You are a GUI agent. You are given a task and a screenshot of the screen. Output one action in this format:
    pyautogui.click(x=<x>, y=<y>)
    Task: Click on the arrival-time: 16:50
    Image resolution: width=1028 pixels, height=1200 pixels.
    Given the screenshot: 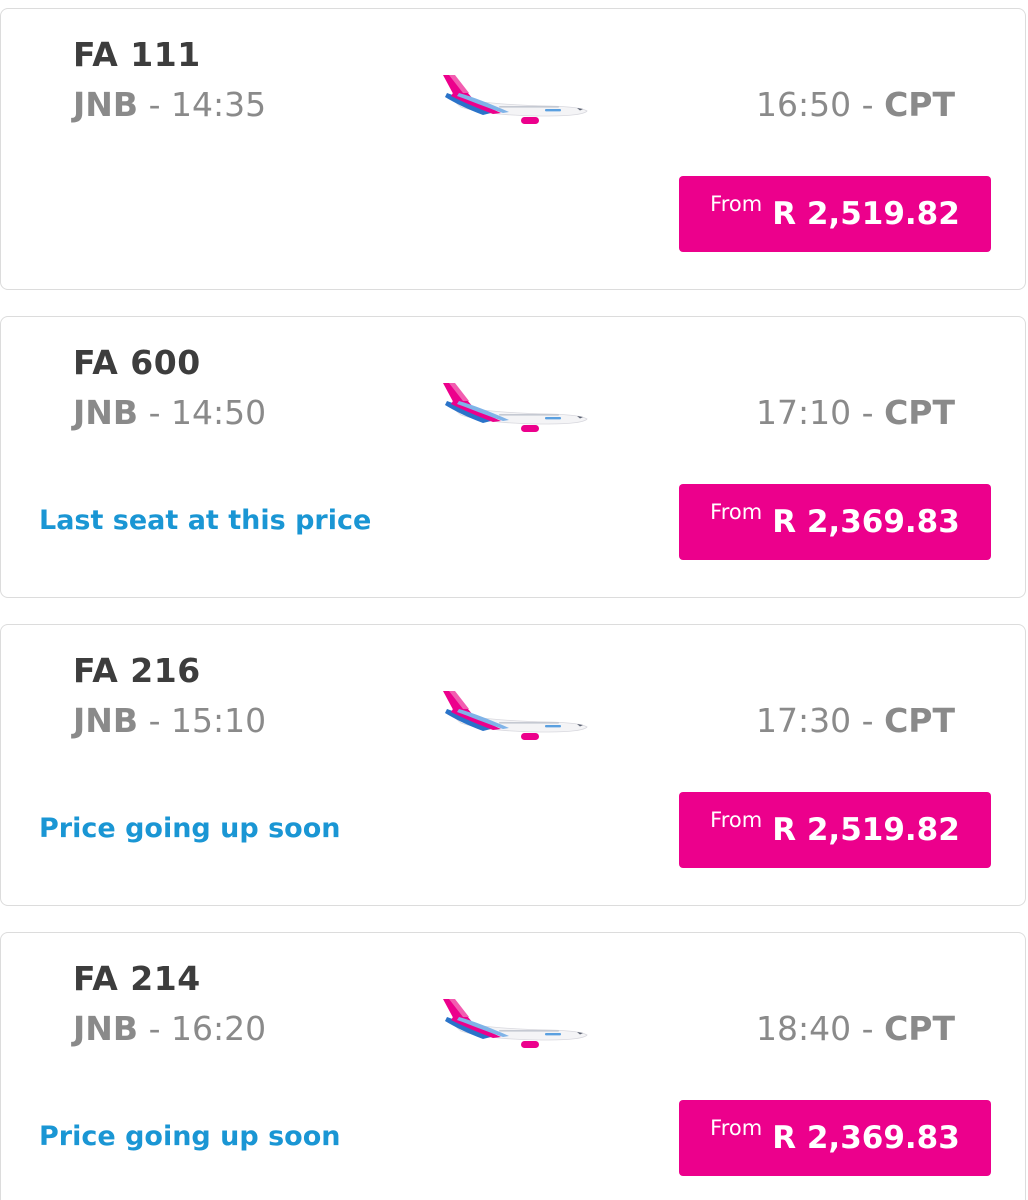 What is the action you would take?
    pyautogui.click(x=804, y=104)
    